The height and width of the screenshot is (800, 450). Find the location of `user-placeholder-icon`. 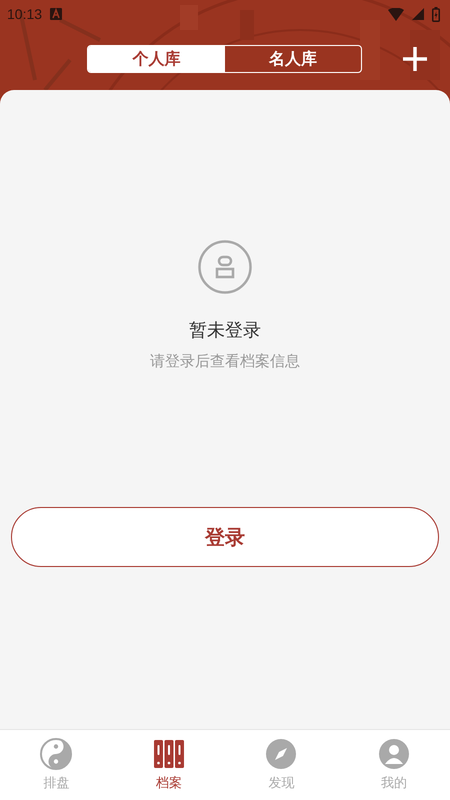

user-placeholder-icon is located at coordinates (225, 267).